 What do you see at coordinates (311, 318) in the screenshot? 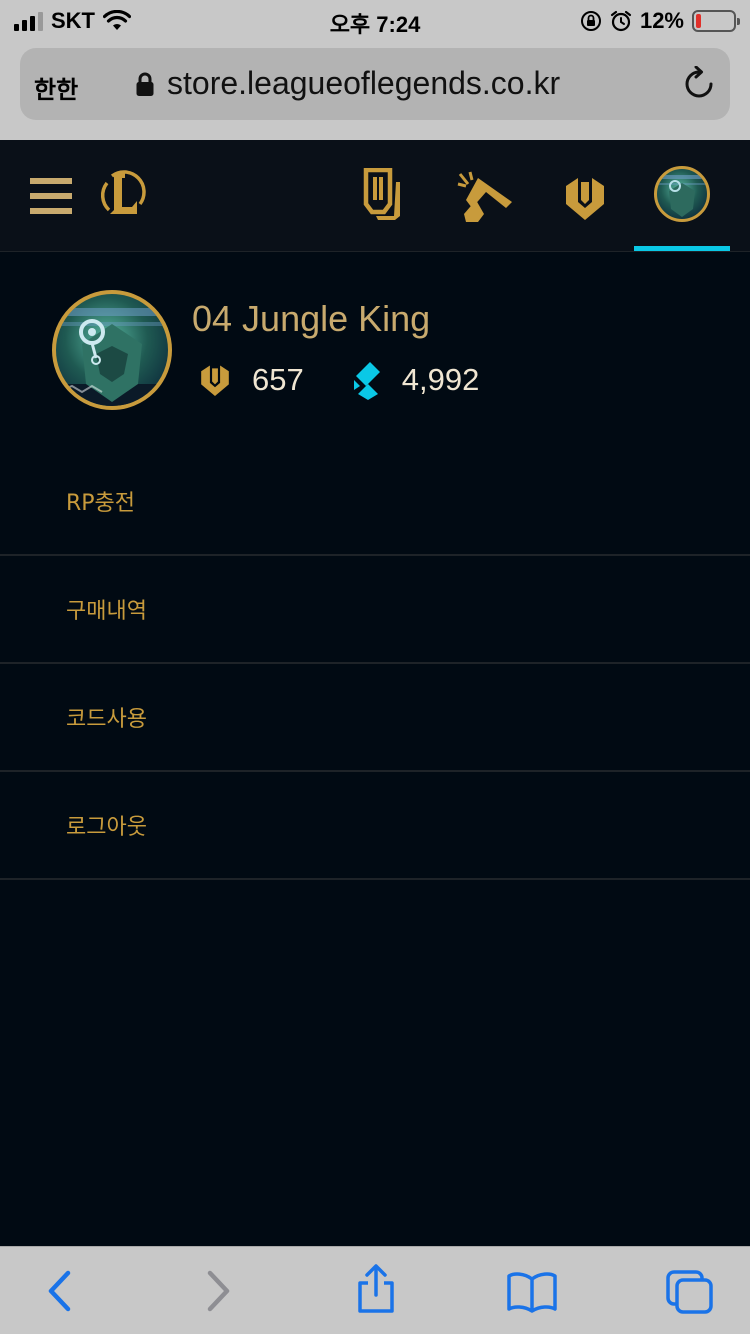
I see `username: 04 Jungle King` at bounding box center [311, 318].